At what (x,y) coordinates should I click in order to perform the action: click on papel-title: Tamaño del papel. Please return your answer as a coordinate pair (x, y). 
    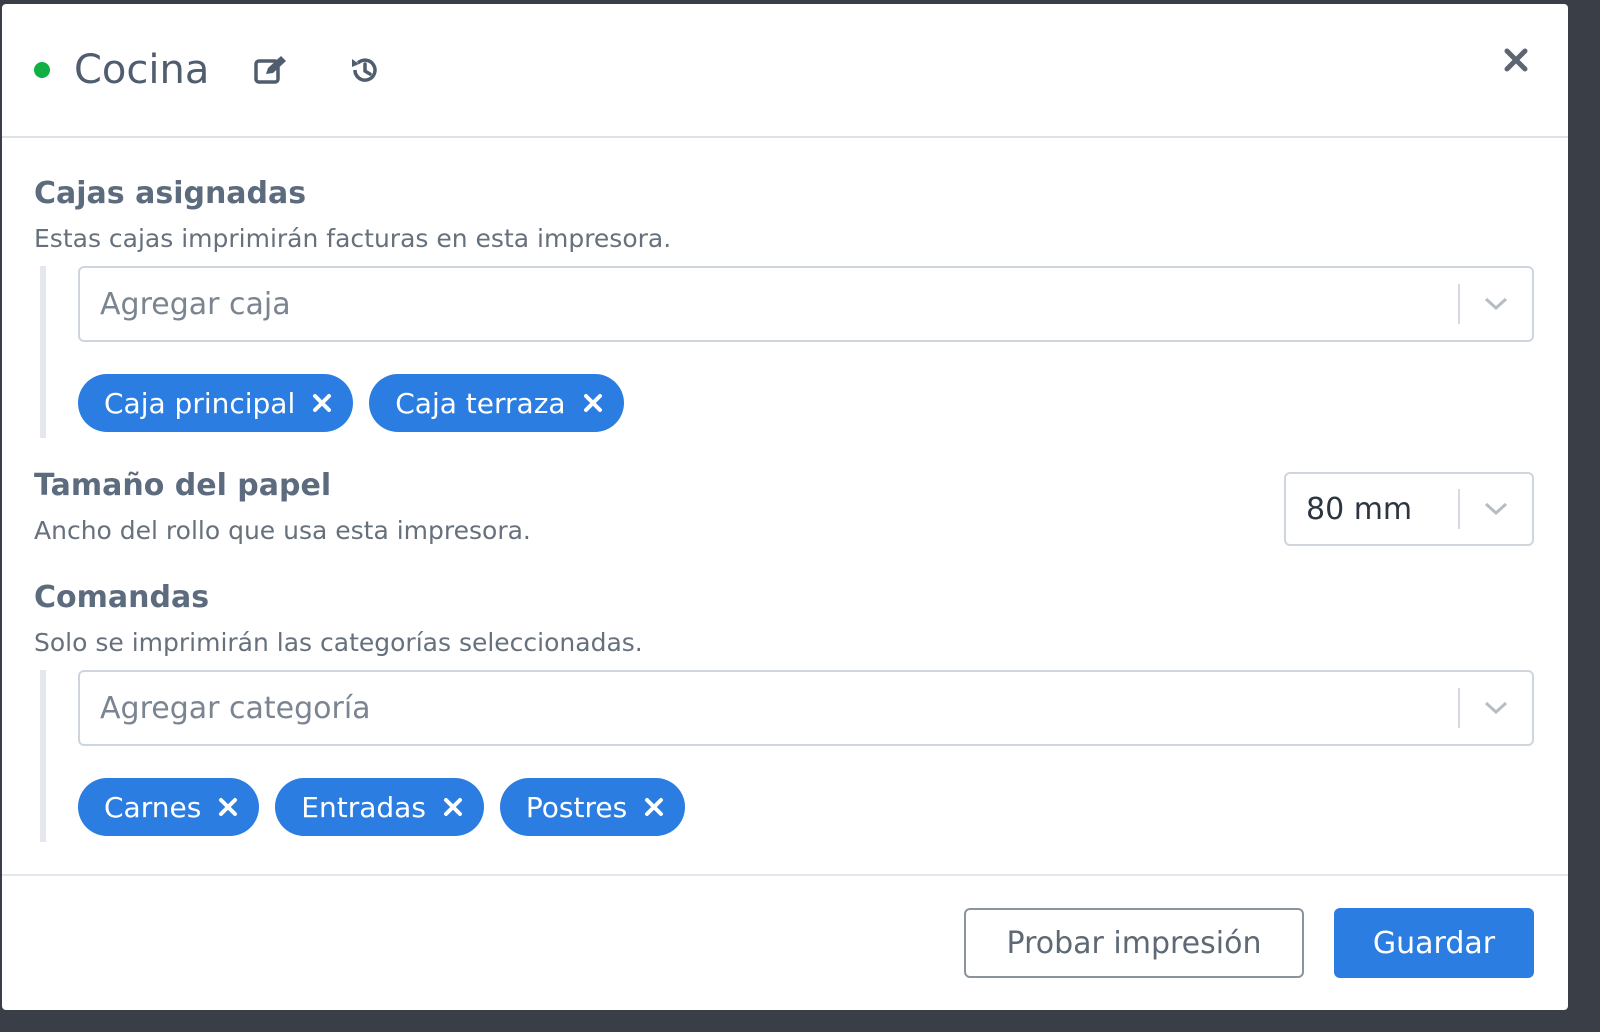
    Looking at the image, I should click on (183, 485).